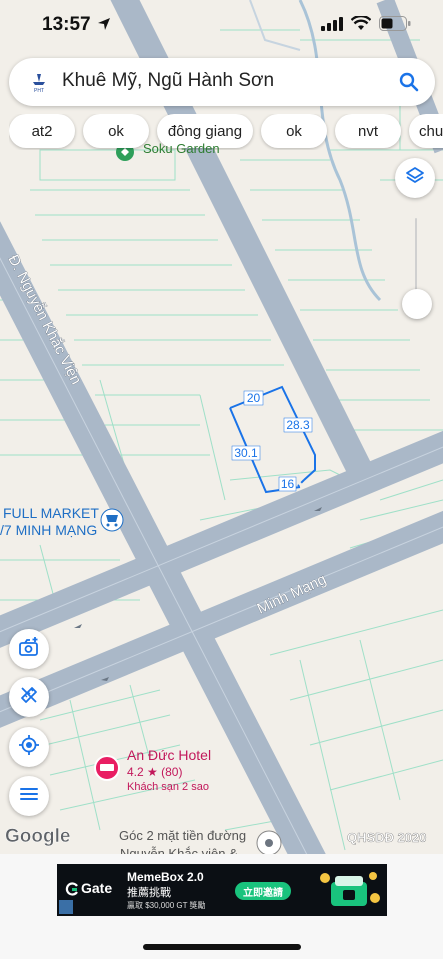  Describe the element at coordinates (39, 91) in the screenshot. I see `svg-text: PHT` at that location.